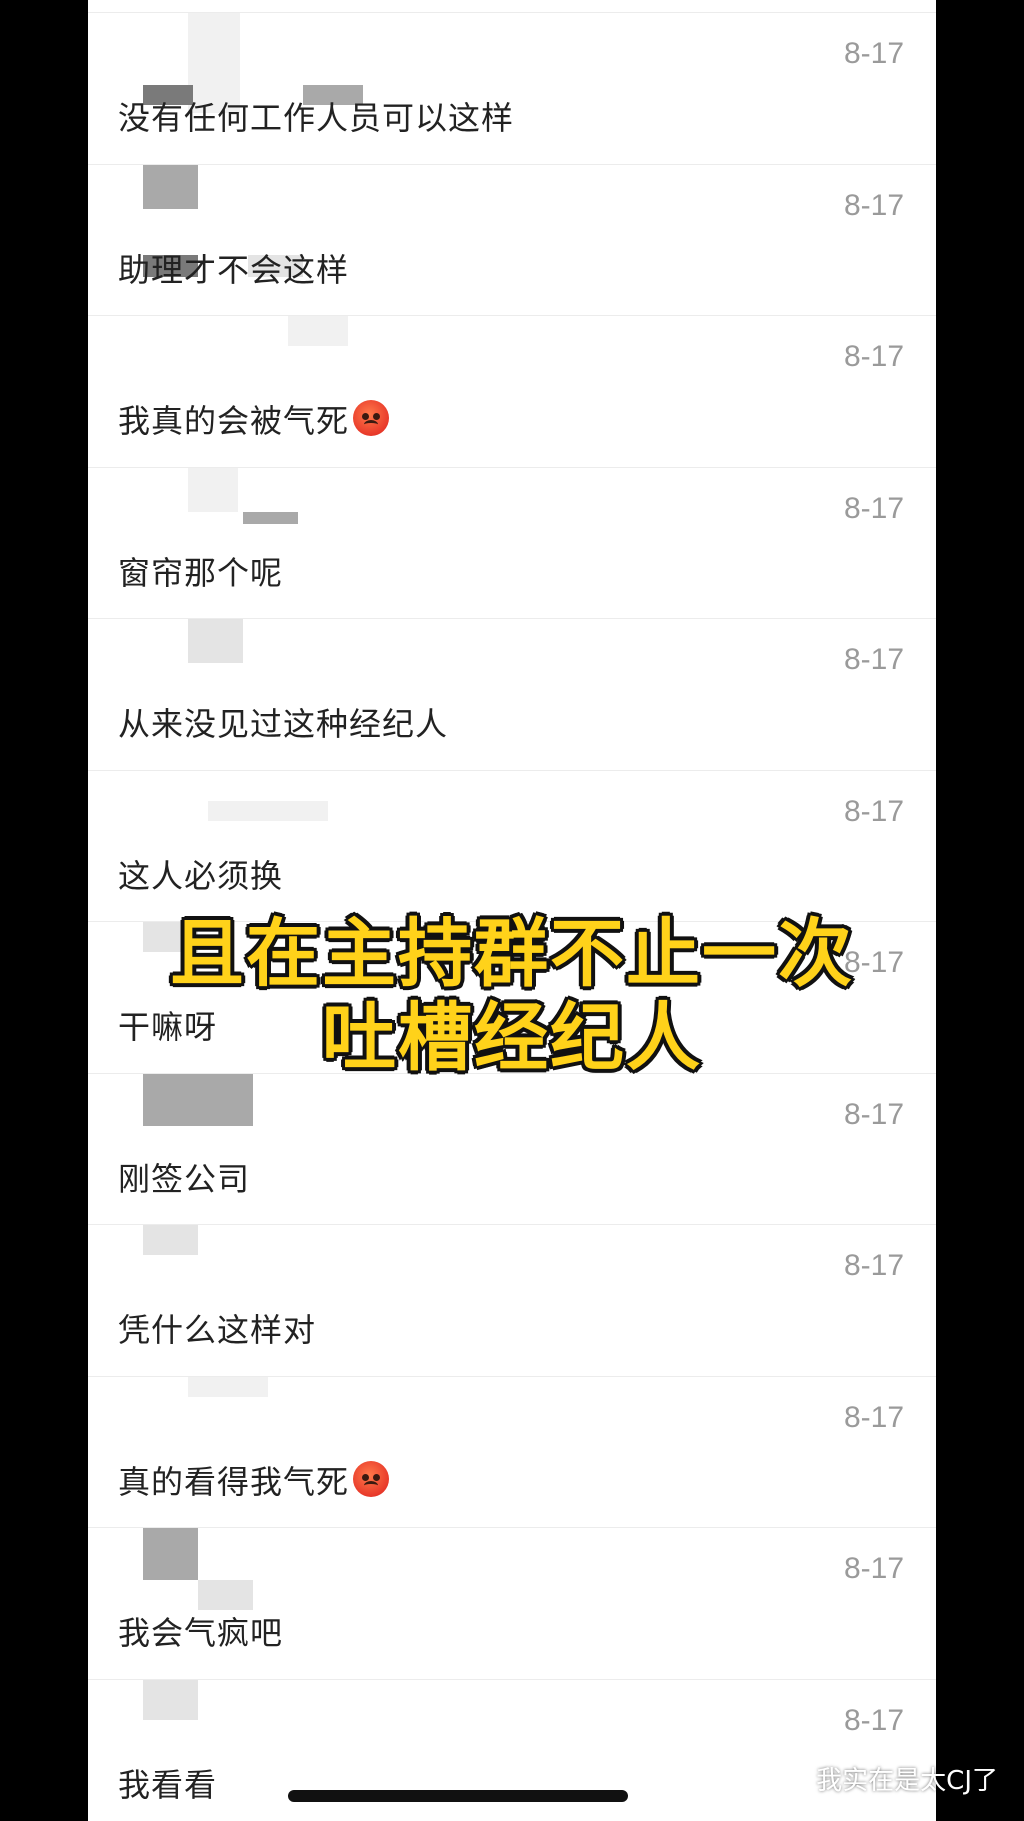  I want to click on message-text: 我真的会被气死, so click(254, 419).